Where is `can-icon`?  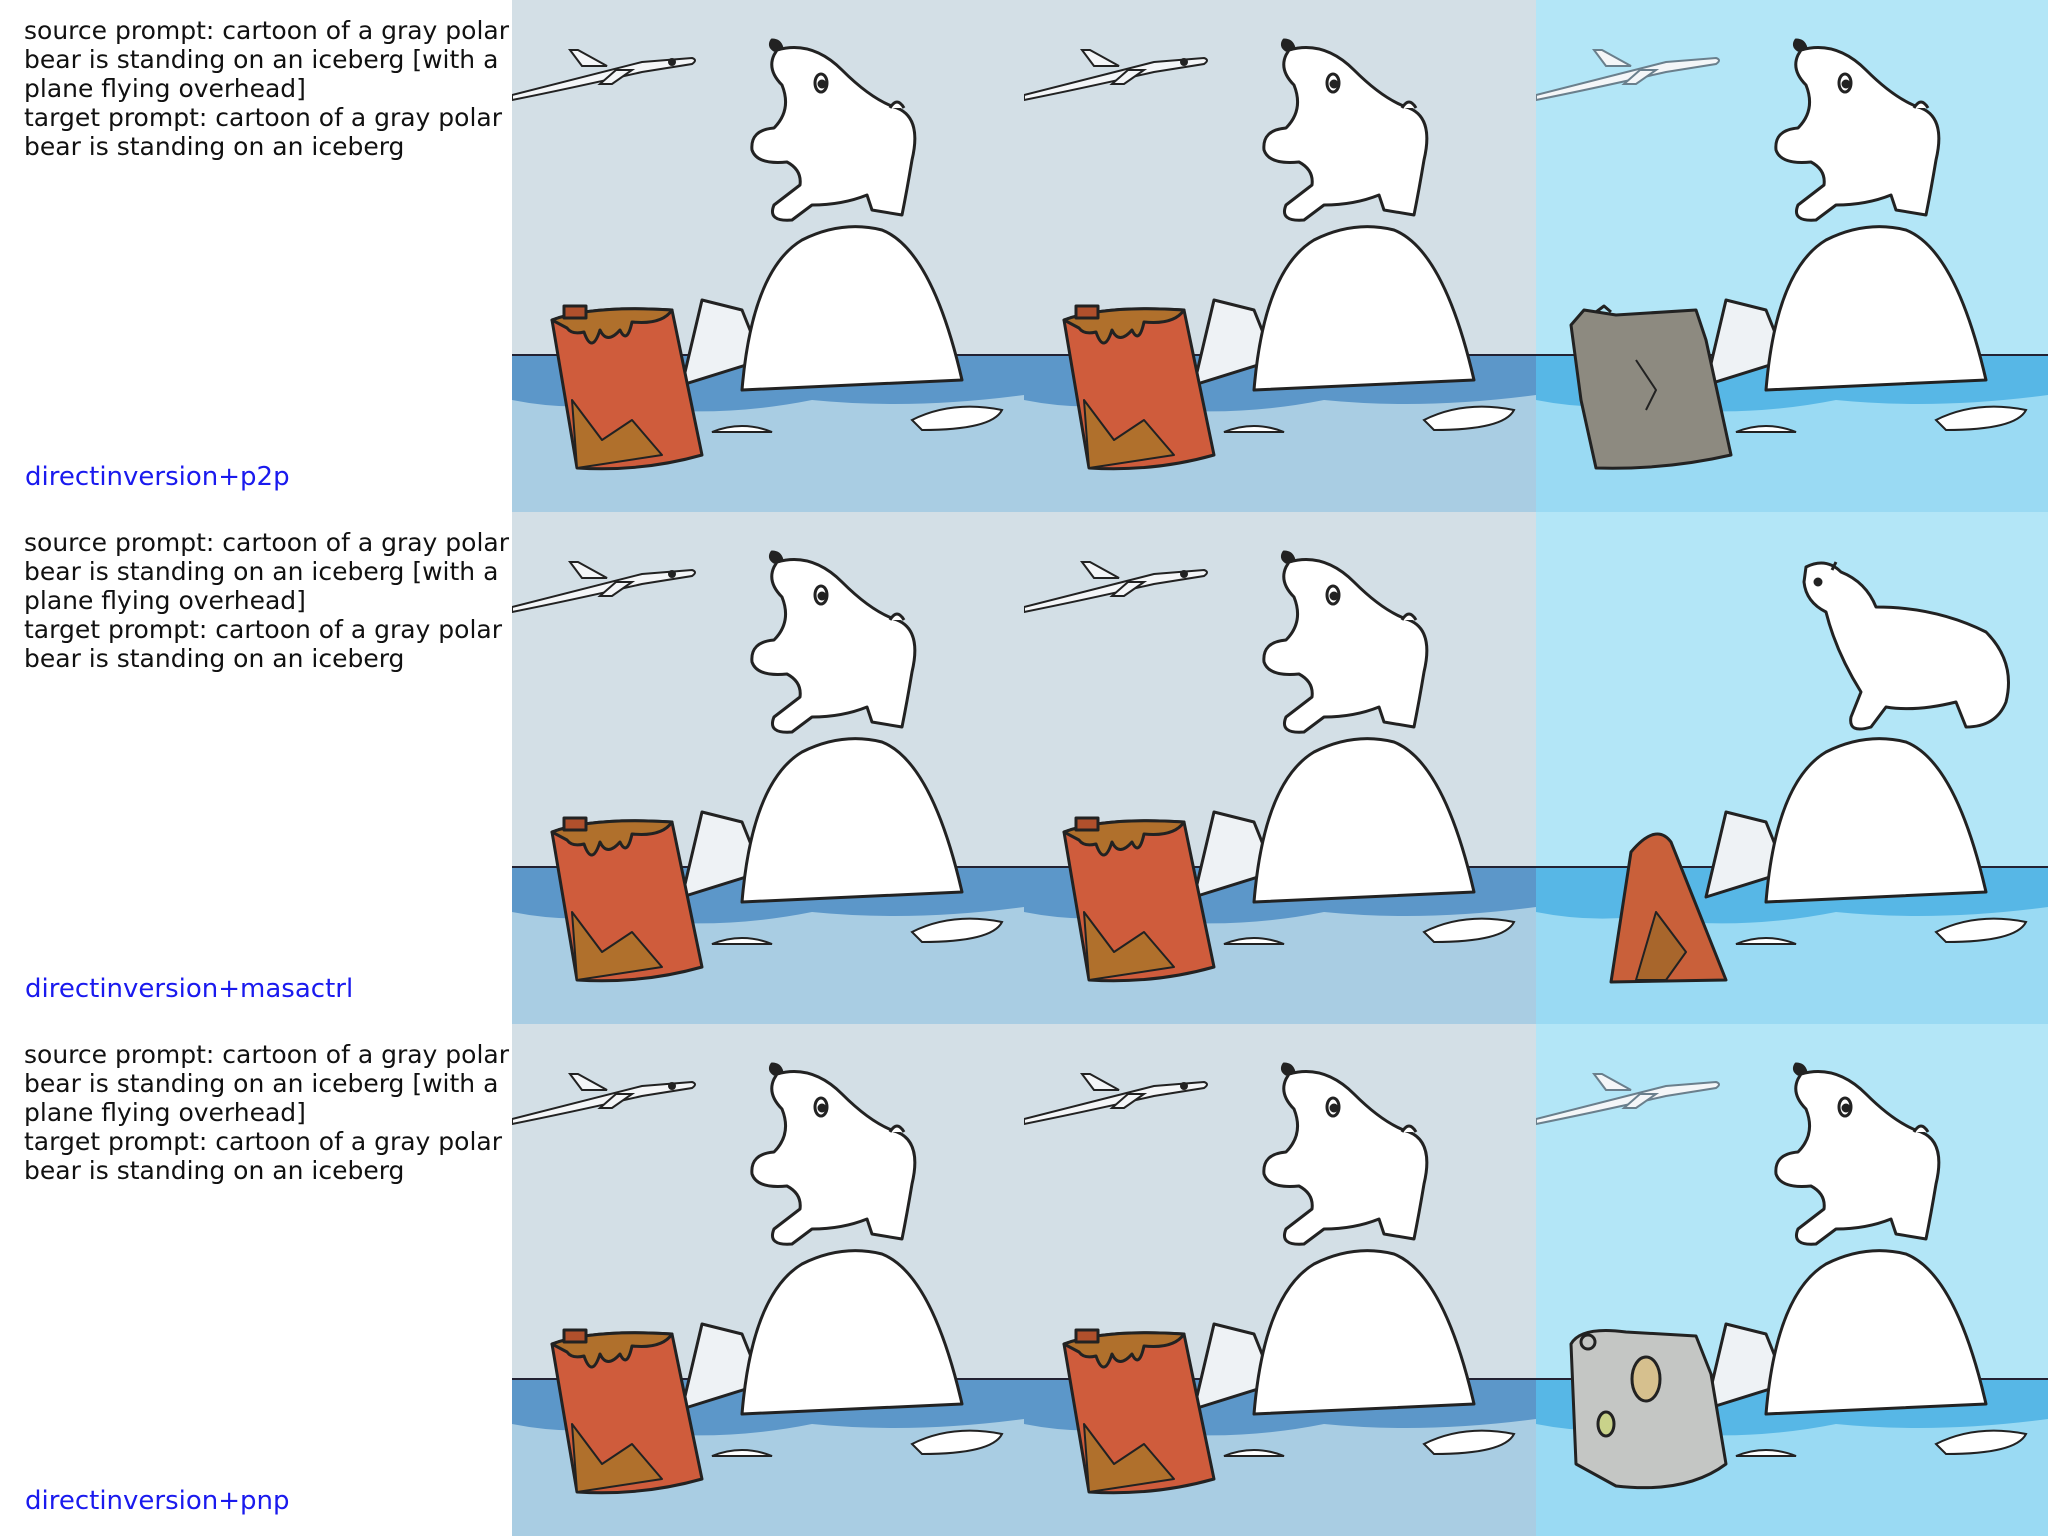
can-icon is located at coordinates (1648, 1409).